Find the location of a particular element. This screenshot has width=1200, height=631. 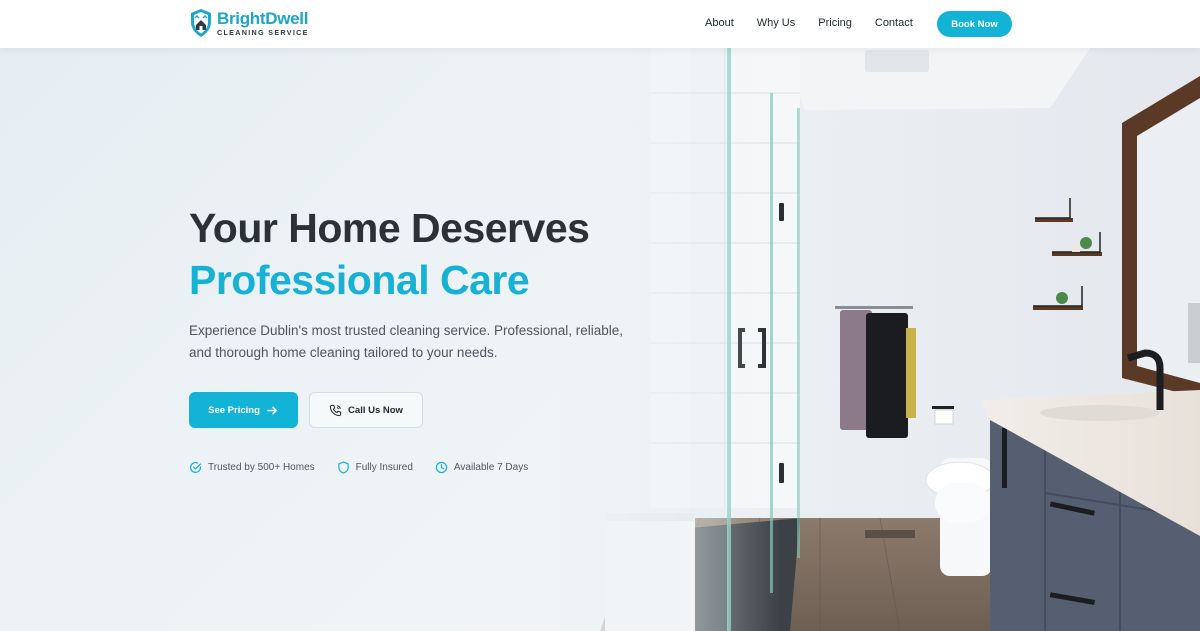

brand-tagline: CLEANING SERVICE is located at coordinates (263, 32).